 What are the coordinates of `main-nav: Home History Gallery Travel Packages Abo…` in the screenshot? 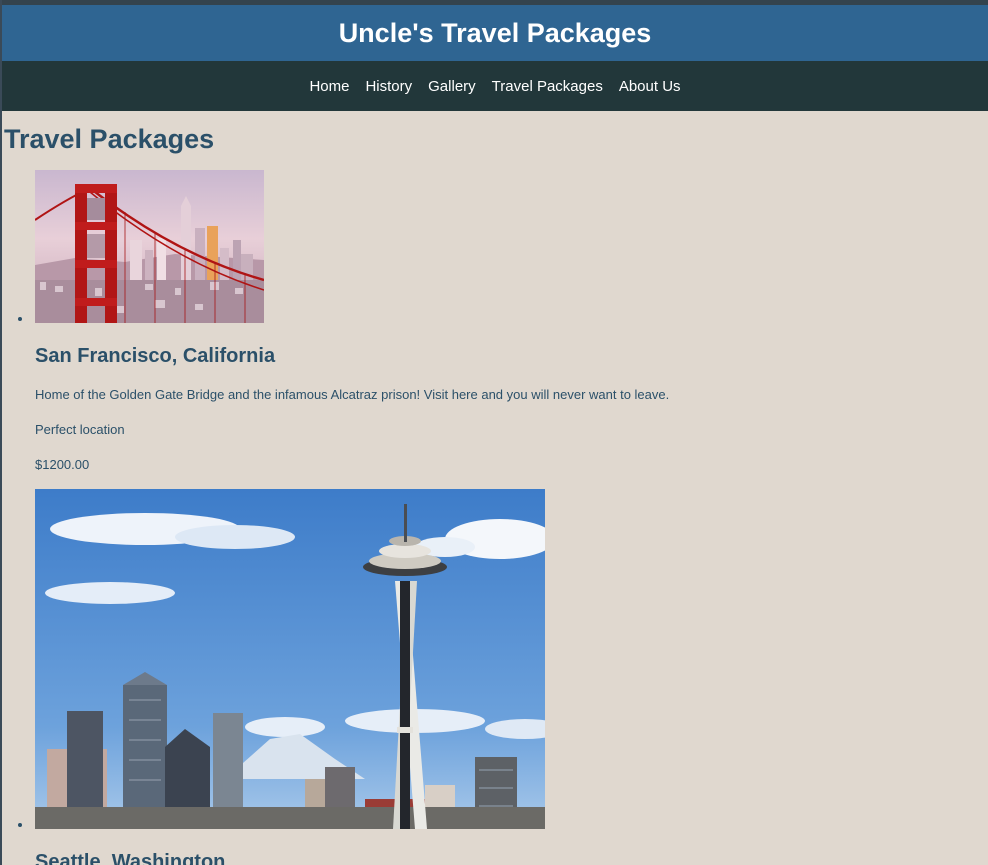 It's located at (495, 86).